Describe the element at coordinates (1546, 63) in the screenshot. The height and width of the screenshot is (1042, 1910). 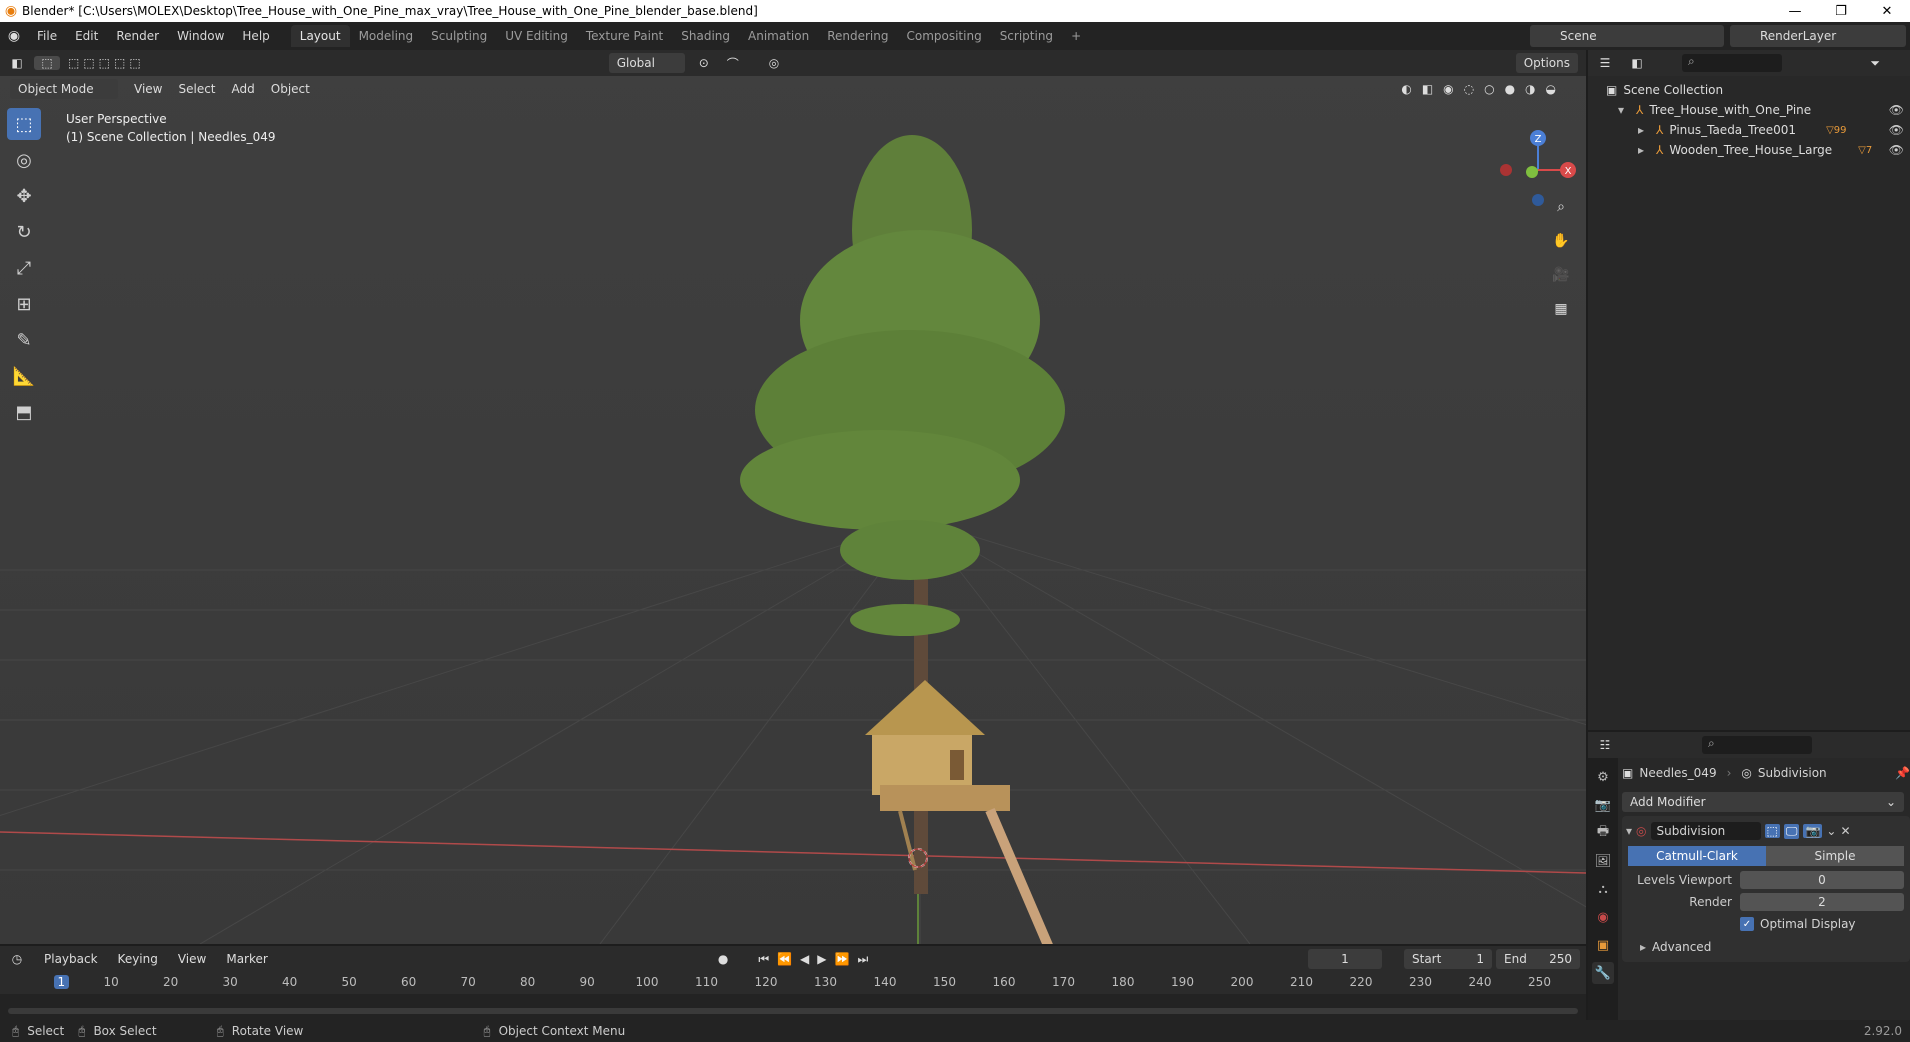
I see `options-button: Options` at that location.